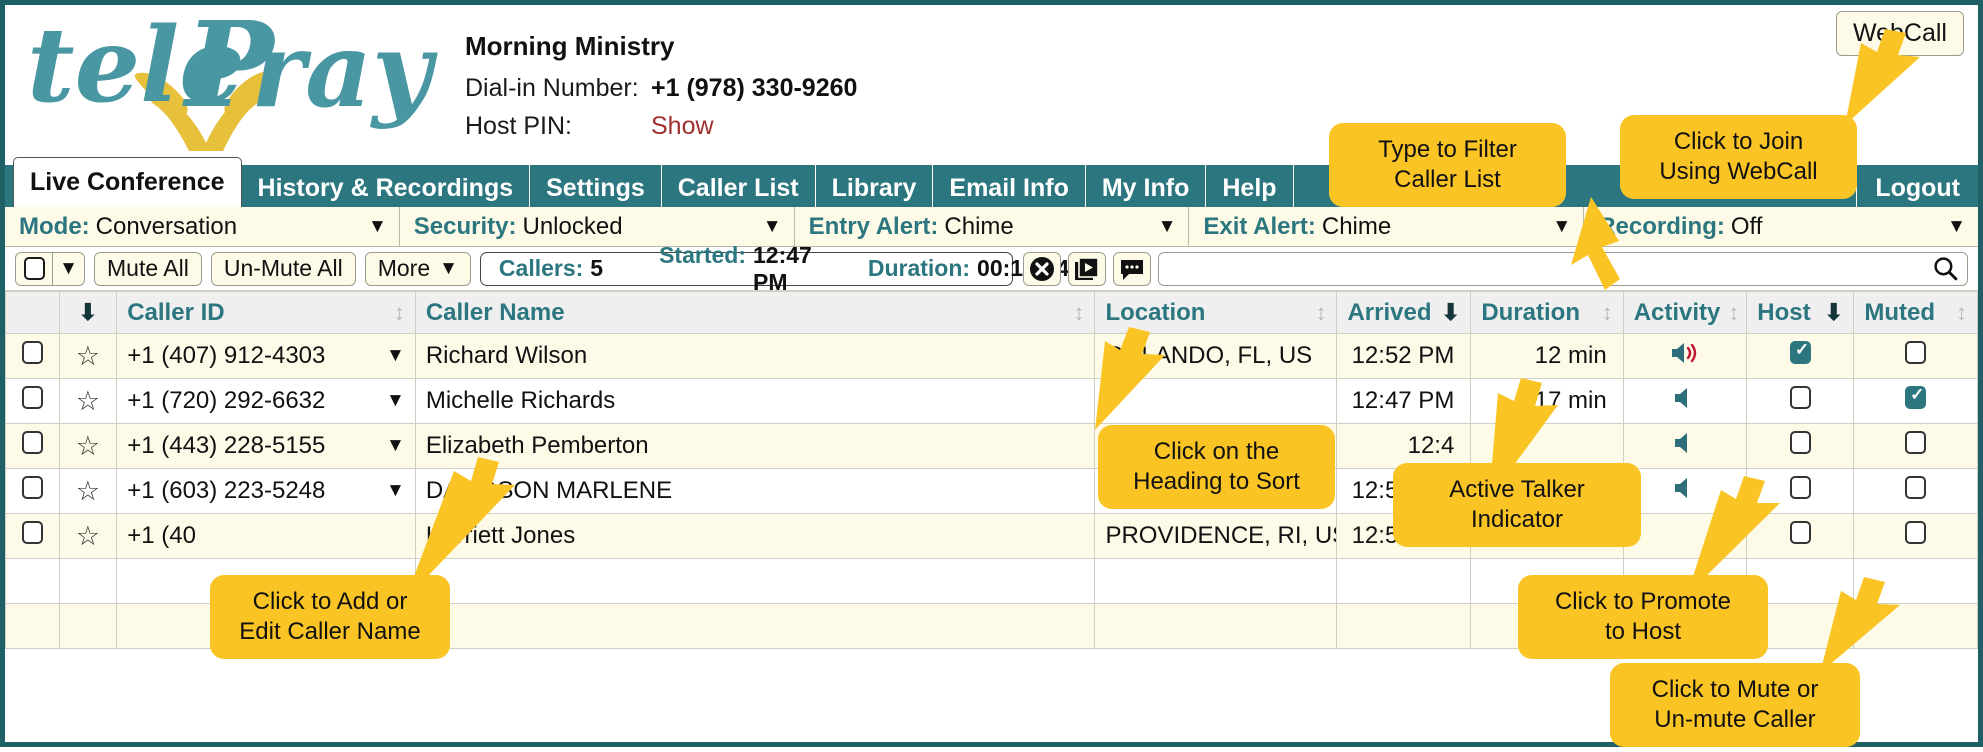  Describe the element at coordinates (992, 226) in the screenshot. I see `setting-entry-alert: Entry Alert: Chime ▼` at that location.